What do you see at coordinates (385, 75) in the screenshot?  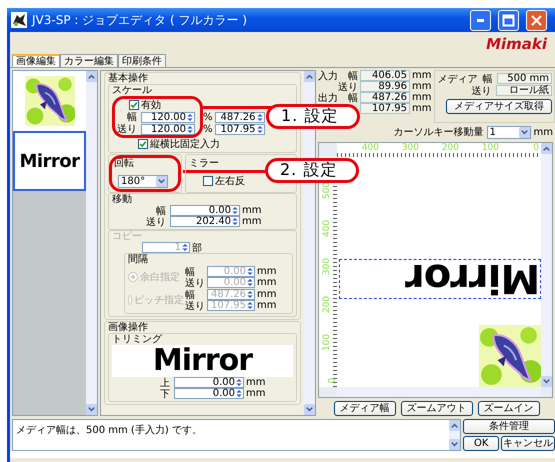 I see `value-box: 406.05` at bounding box center [385, 75].